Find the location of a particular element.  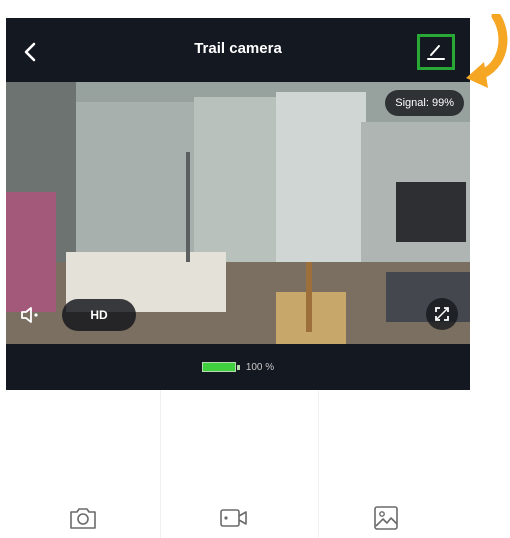

record-video-button is located at coordinates (234, 518).